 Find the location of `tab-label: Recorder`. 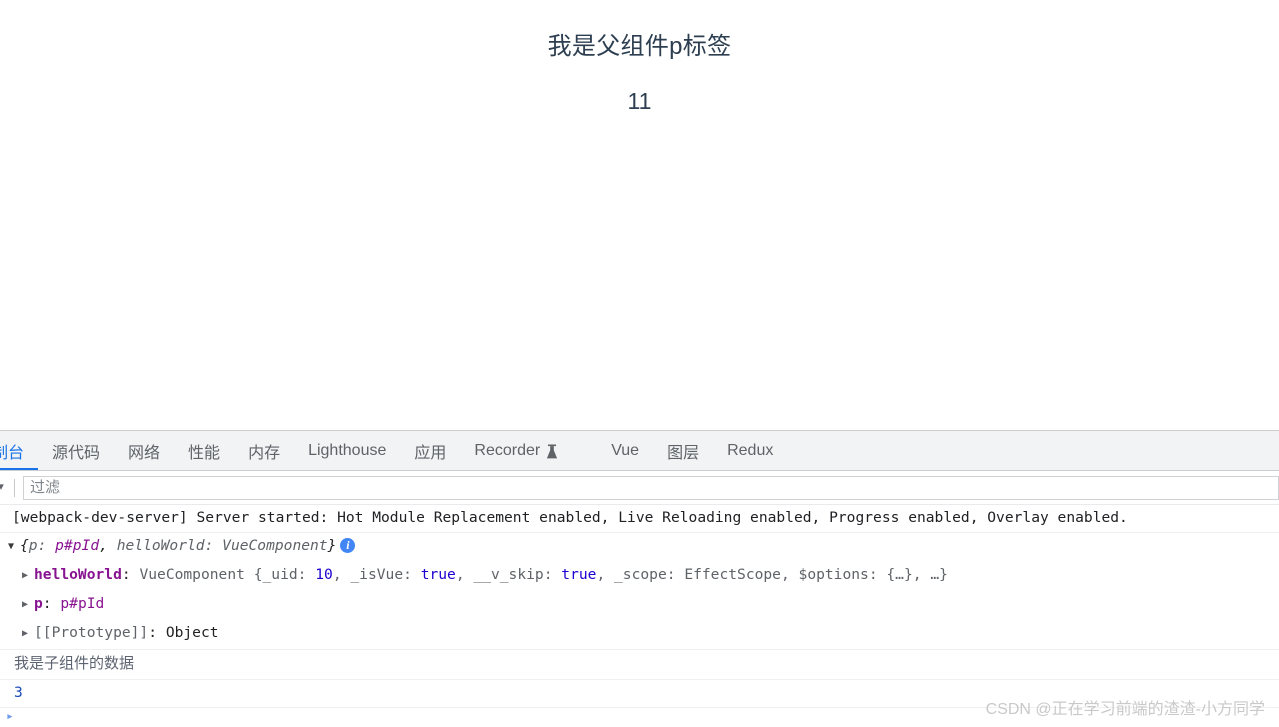

tab-label: Recorder is located at coordinates (507, 450).